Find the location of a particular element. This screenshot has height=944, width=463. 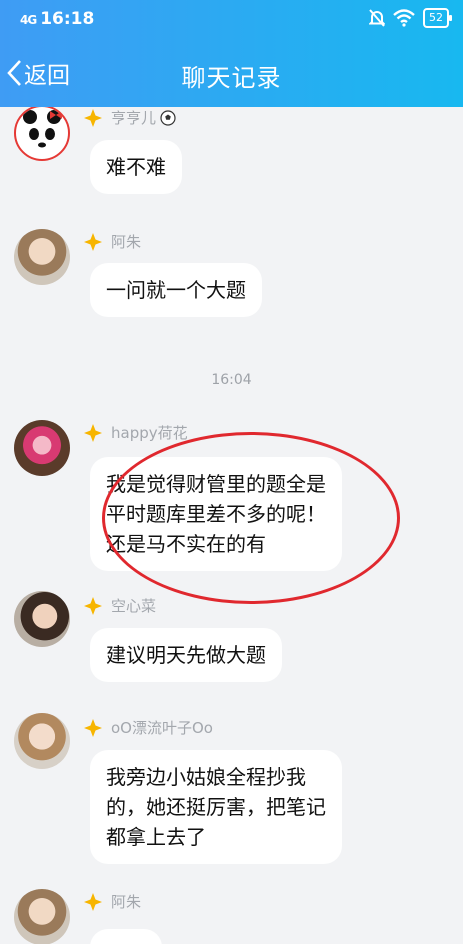

sender-row: 空心菜 is located at coordinates (120, 605).